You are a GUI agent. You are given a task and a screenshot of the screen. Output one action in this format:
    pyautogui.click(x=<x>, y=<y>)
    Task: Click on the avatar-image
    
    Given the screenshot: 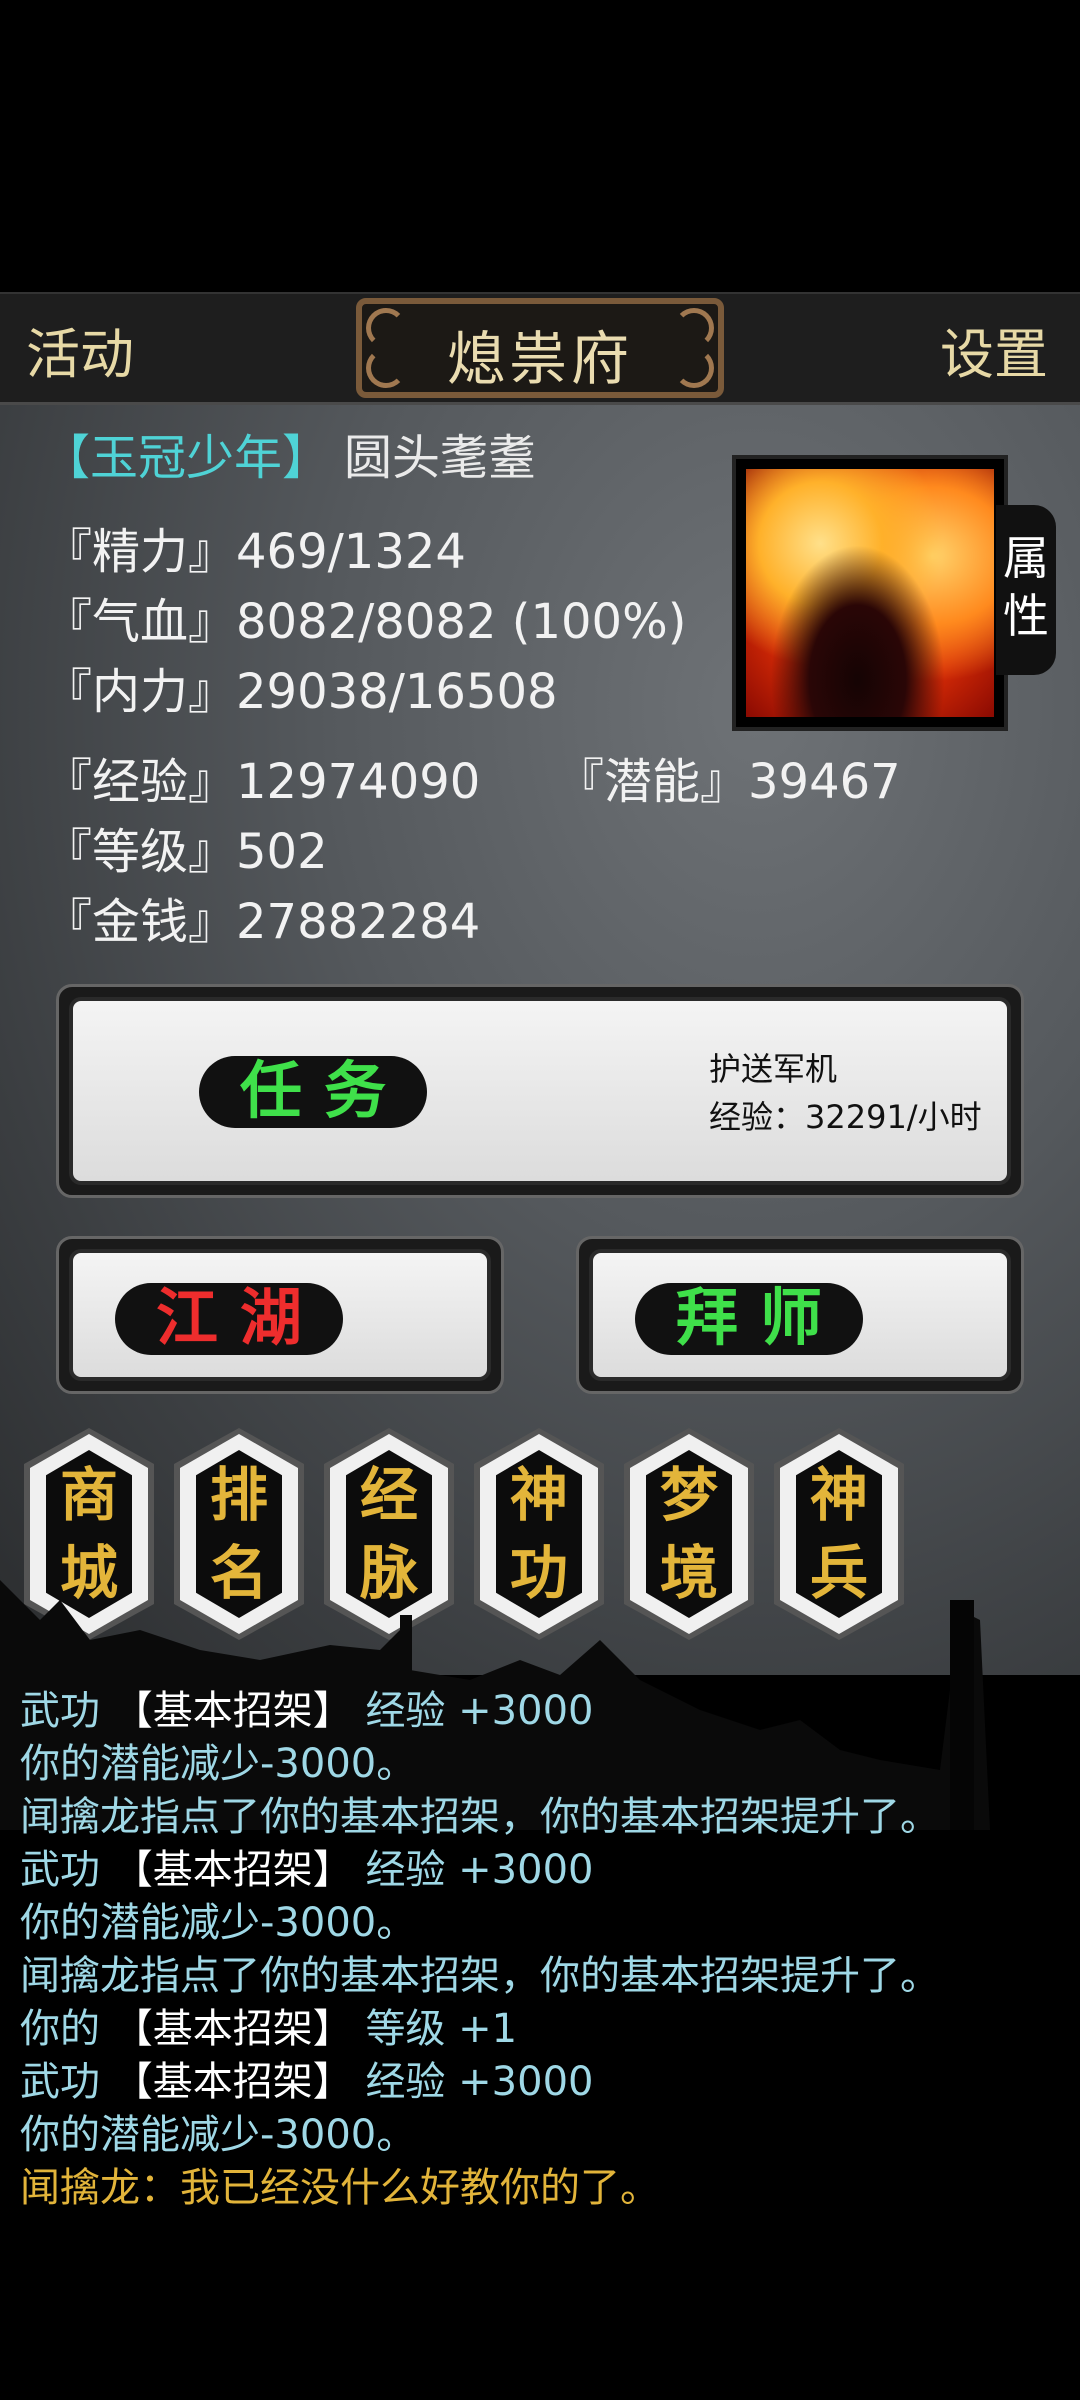 What is the action you would take?
    pyautogui.click(x=870, y=593)
    